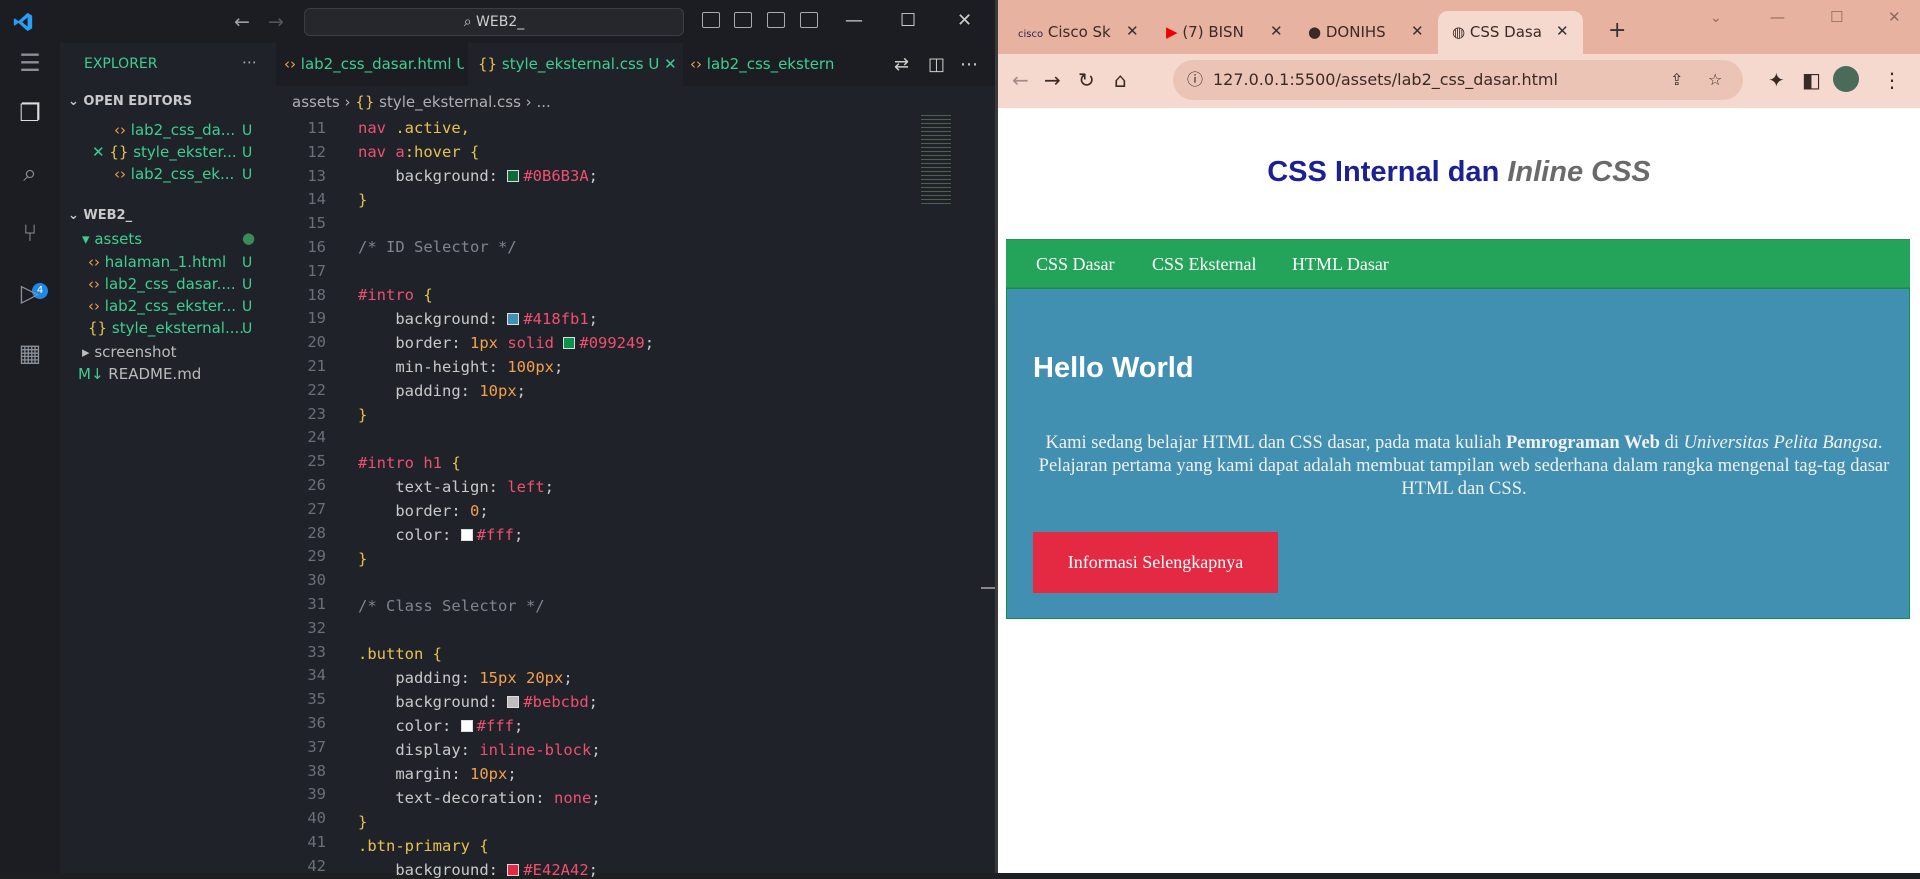 The image size is (1920, 879). What do you see at coordinates (1340, 264) in the screenshot?
I see `nav-link-html-dasar: HTML Dasar` at bounding box center [1340, 264].